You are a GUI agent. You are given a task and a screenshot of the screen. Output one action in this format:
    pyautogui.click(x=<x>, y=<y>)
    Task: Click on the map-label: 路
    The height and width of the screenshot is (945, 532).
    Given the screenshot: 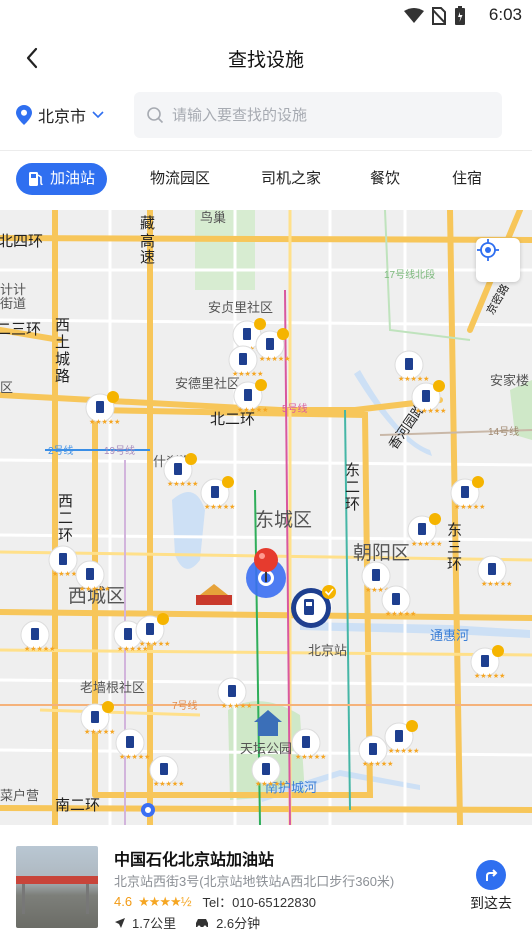 What is the action you would take?
    pyautogui.click(x=62, y=376)
    